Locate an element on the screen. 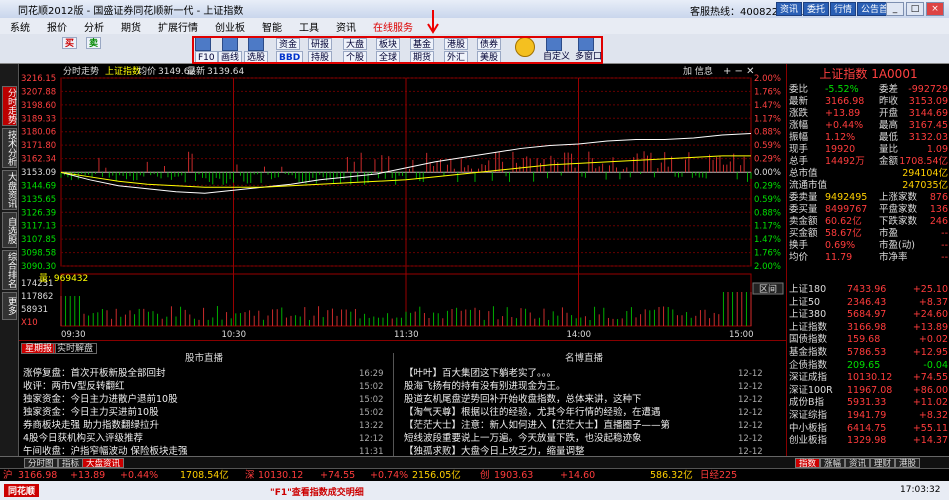 This screenshot has width=949, height=500. quote-top-button: 行情 is located at coordinates (843, 9).